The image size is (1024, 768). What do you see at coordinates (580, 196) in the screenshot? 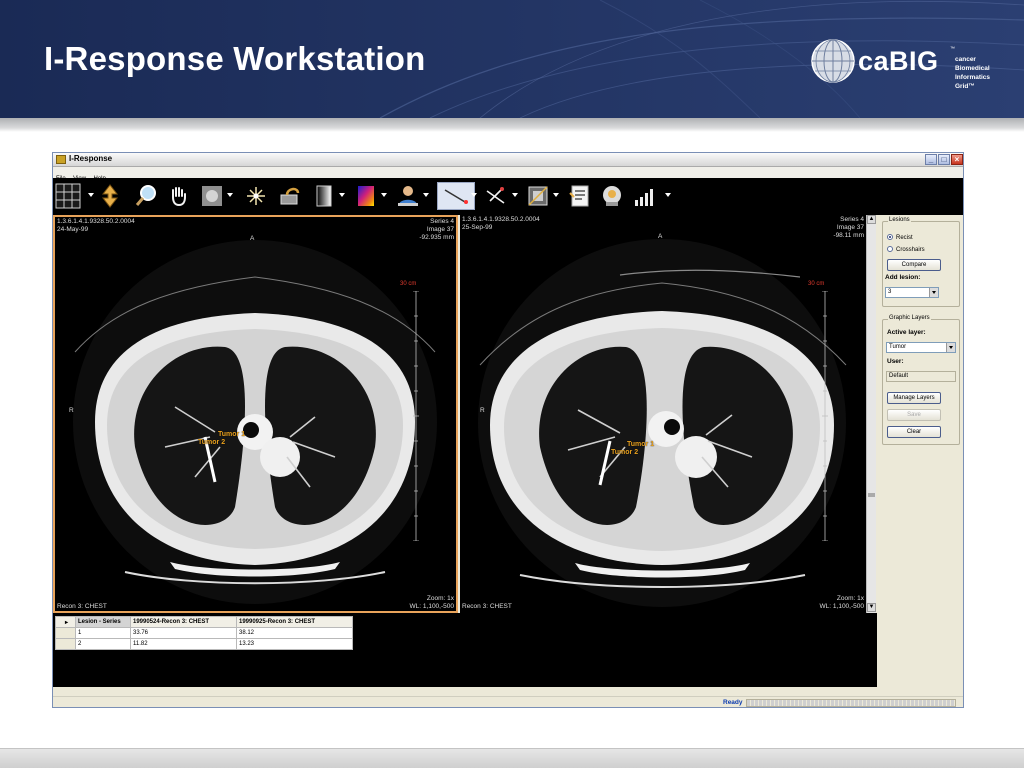
I see `report-button` at bounding box center [580, 196].